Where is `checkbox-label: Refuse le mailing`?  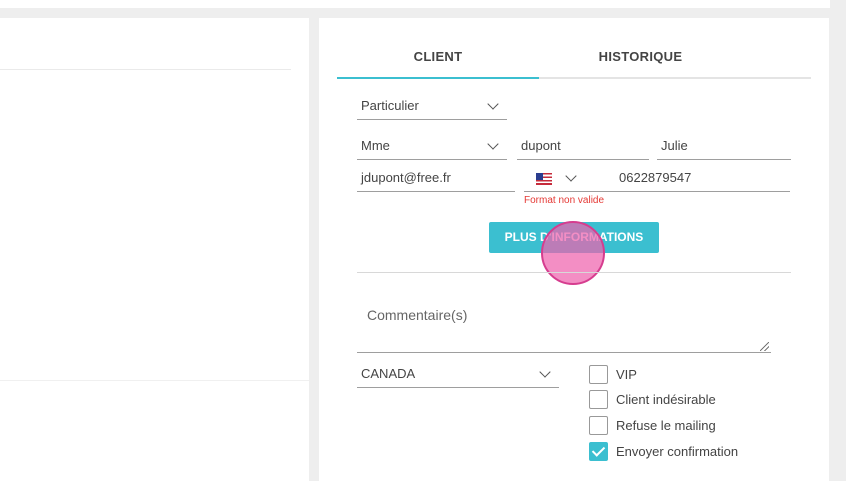 checkbox-label: Refuse le mailing is located at coordinates (666, 425).